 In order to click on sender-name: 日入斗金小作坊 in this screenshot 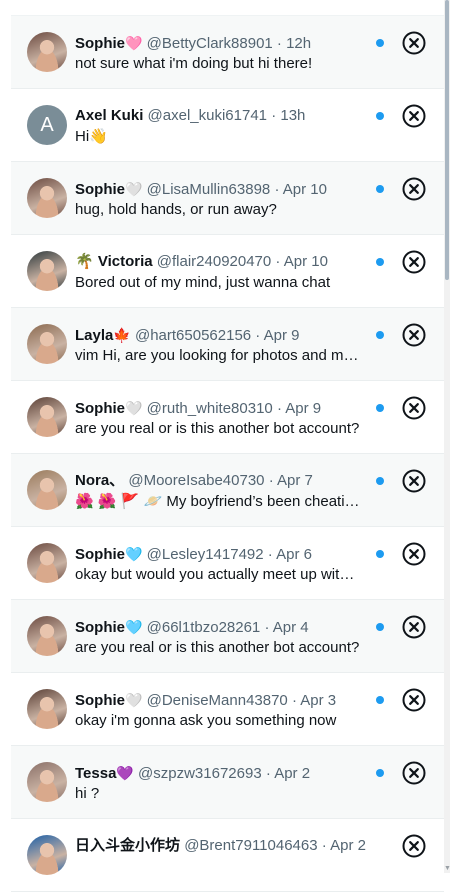, I will do `click(128, 845)`.